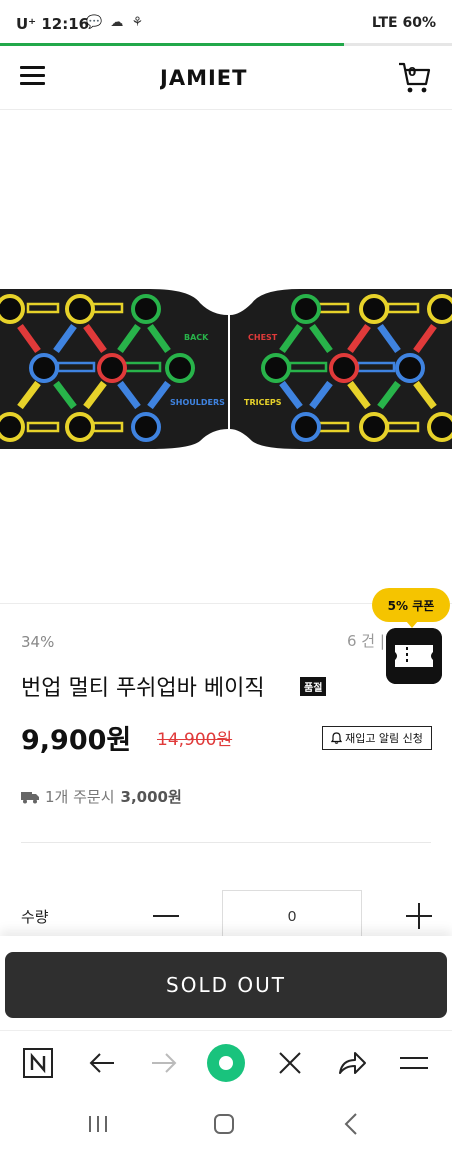  I want to click on system-navigation-bar, so click(226, 1126).